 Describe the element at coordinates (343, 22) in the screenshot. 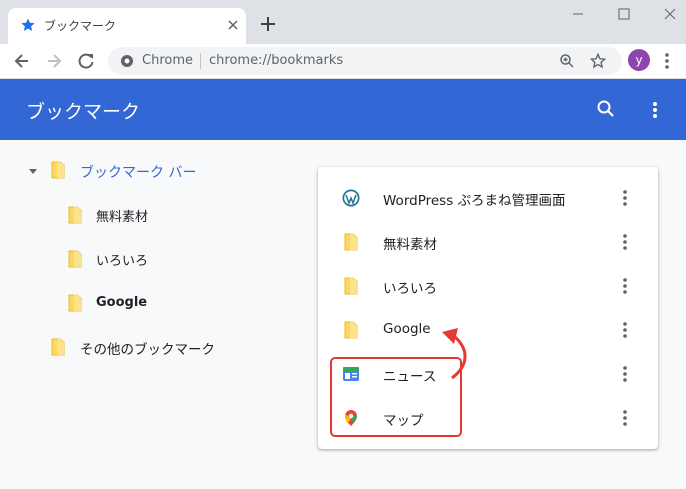

I see `tab-strip: ブックマーク` at that location.